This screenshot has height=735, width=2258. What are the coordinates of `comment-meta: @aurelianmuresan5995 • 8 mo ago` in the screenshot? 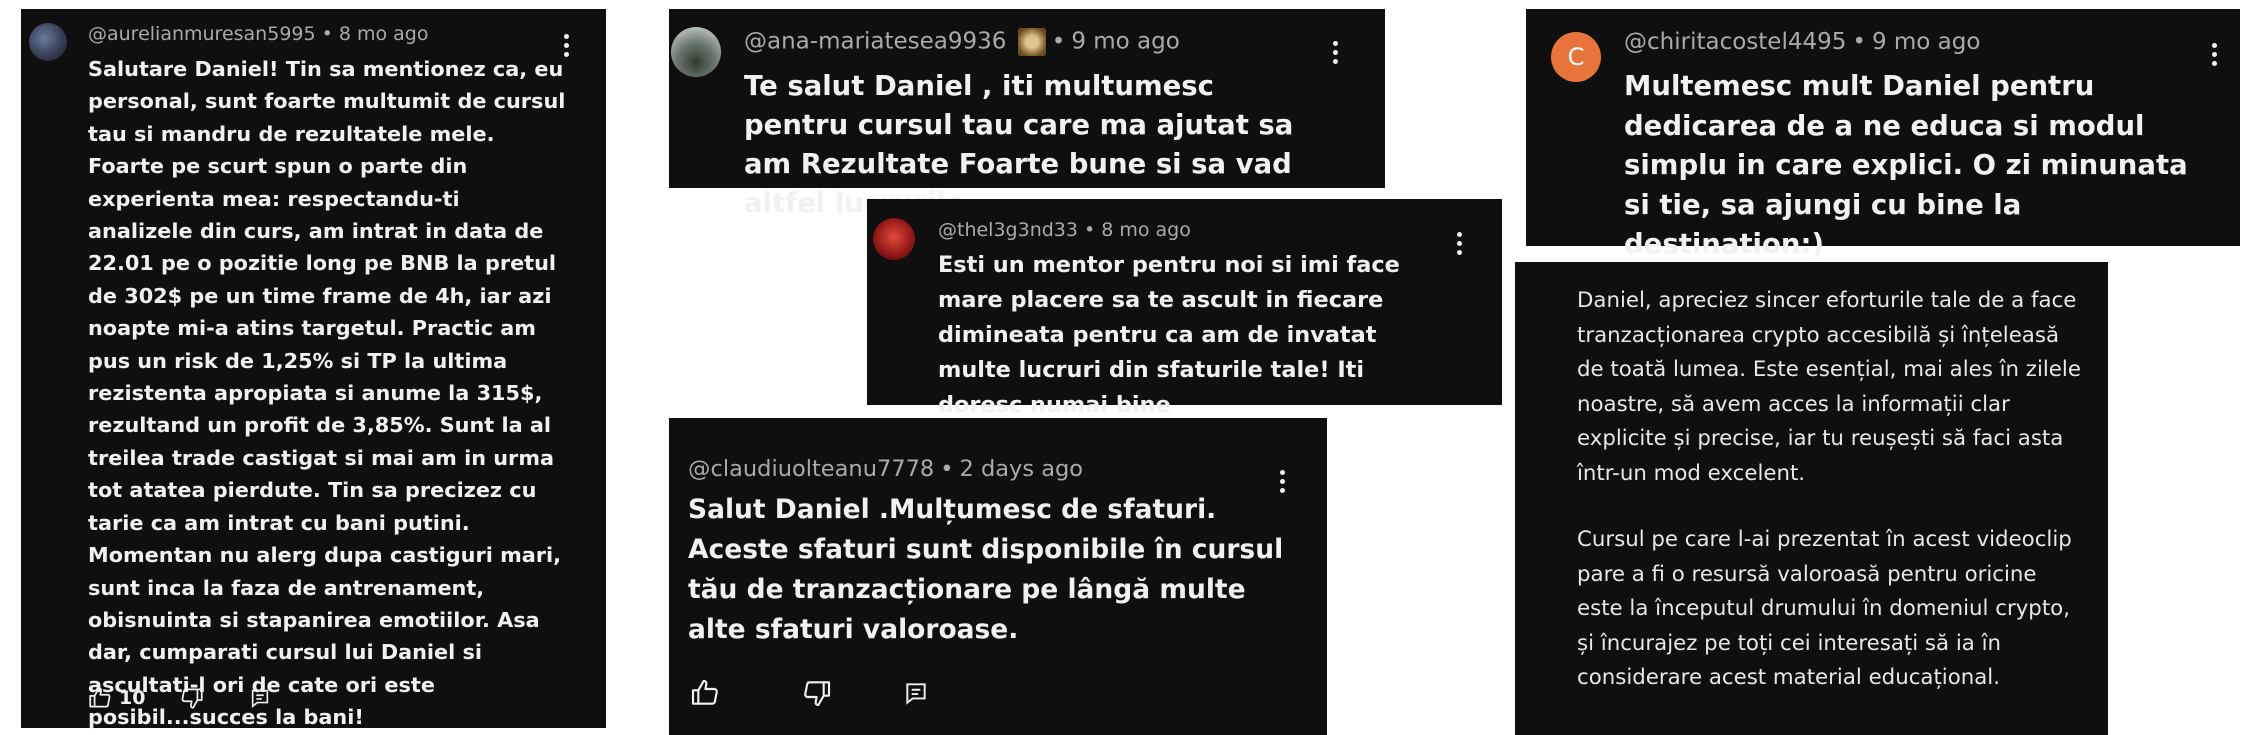 It's located at (258, 34).